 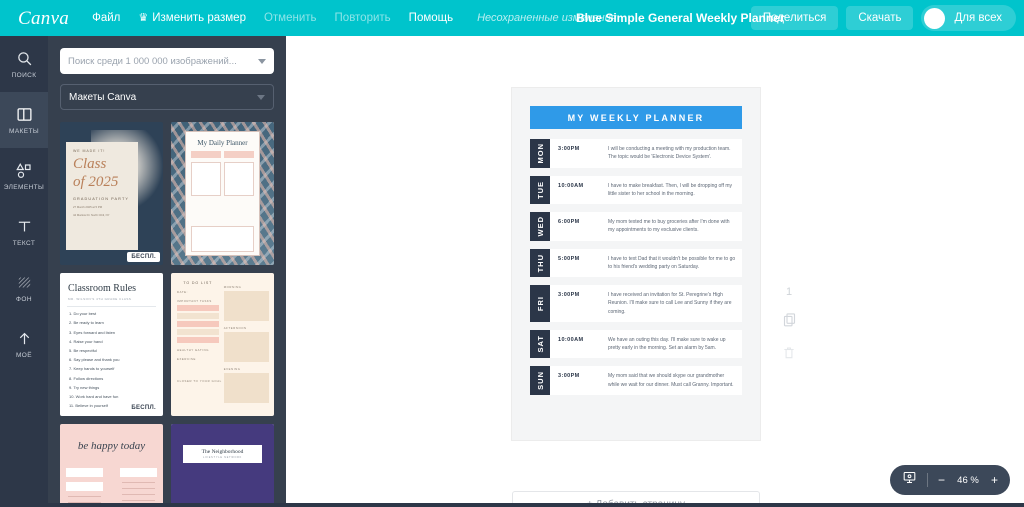 I want to click on template-title: My Daily Planner, so click(x=222, y=143).